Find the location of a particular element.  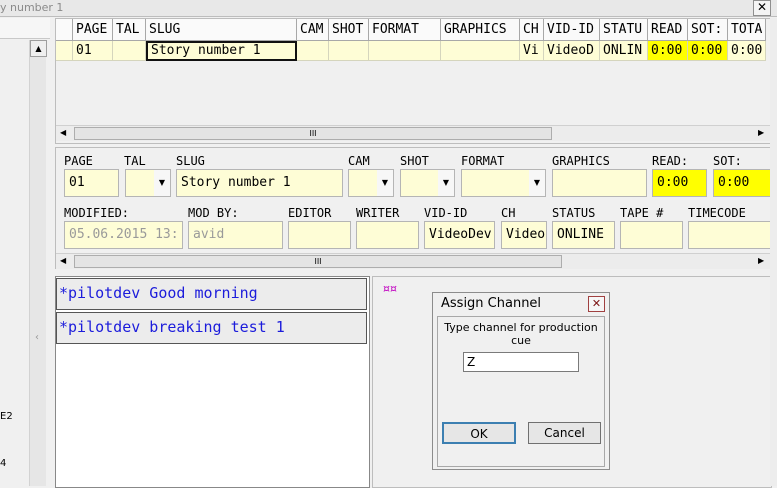

writer-field is located at coordinates (387, 235).